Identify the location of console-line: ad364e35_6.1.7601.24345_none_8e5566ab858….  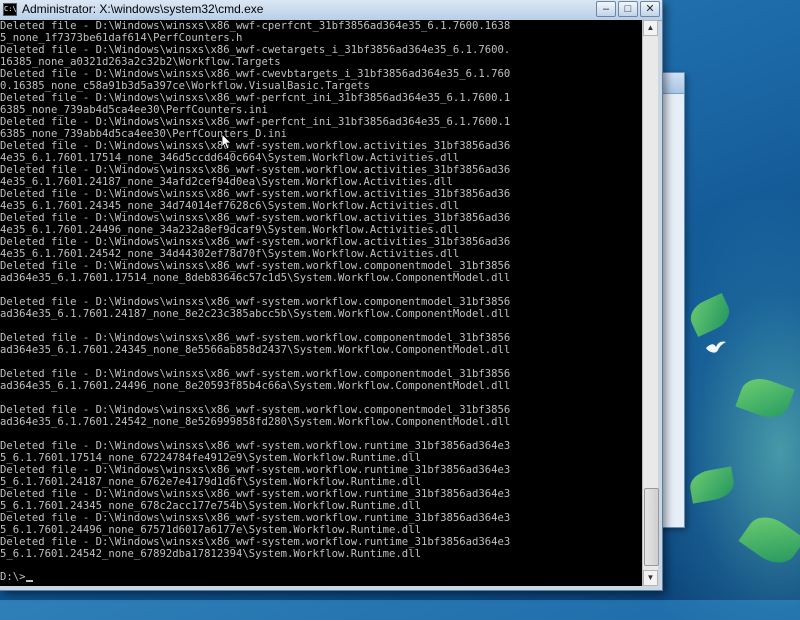
(255, 350).